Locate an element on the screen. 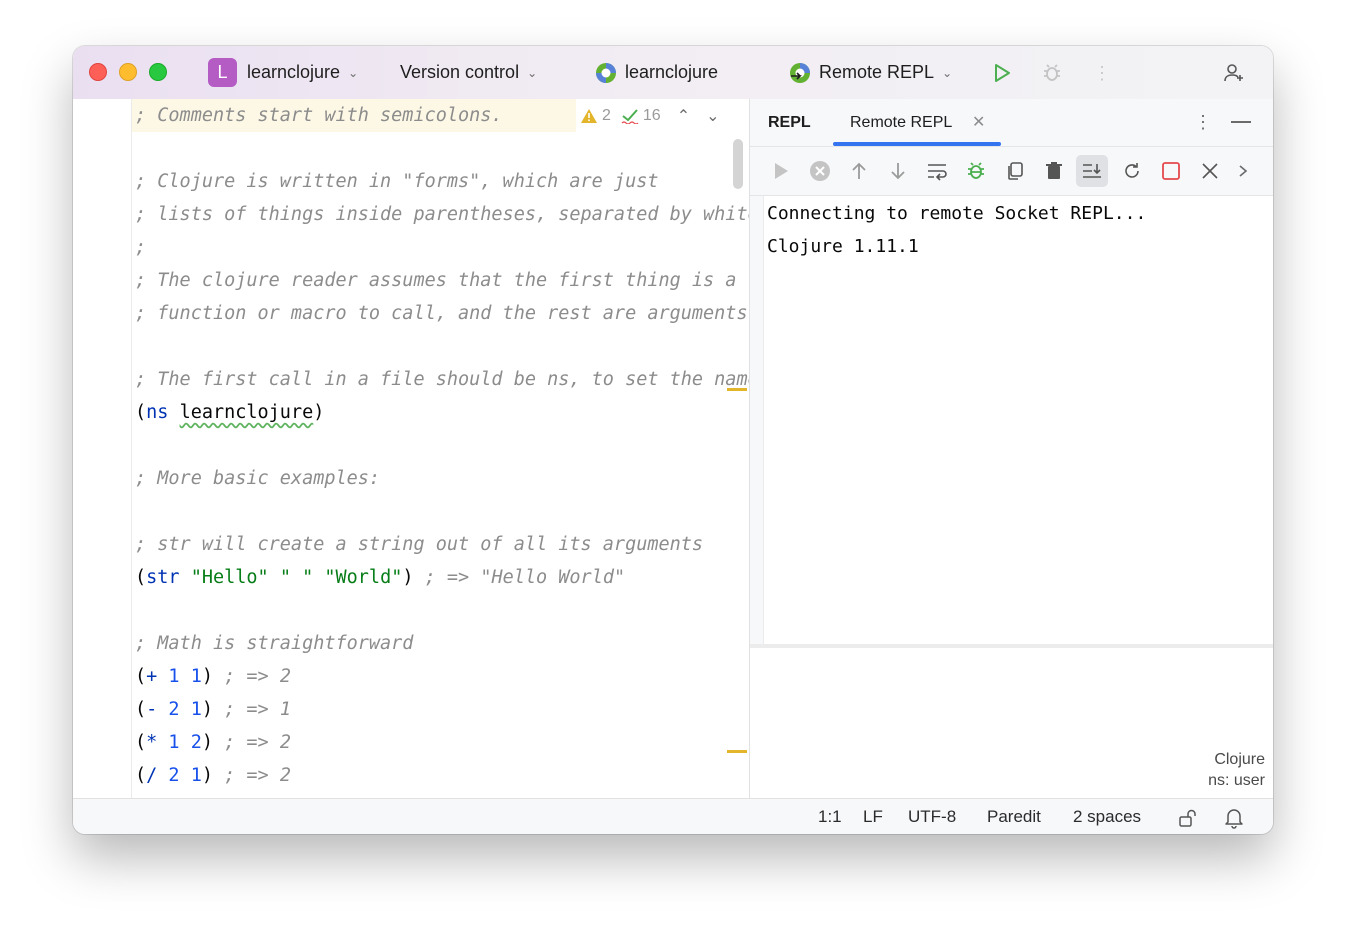 This screenshot has height=935, width=1346. code-line: ; is located at coordinates (141, 247).